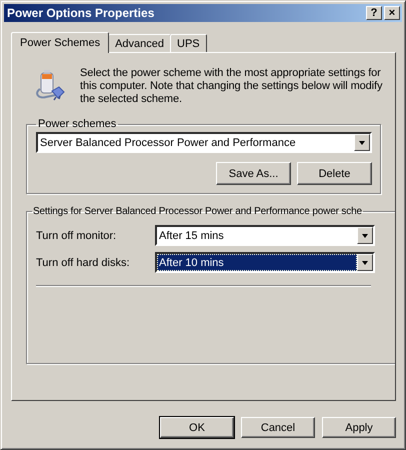 Image resolution: width=406 pixels, height=450 pixels. What do you see at coordinates (83, 262) in the screenshot?
I see `setting-label: Turn off hard disks:` at bounding box center [83, 262].